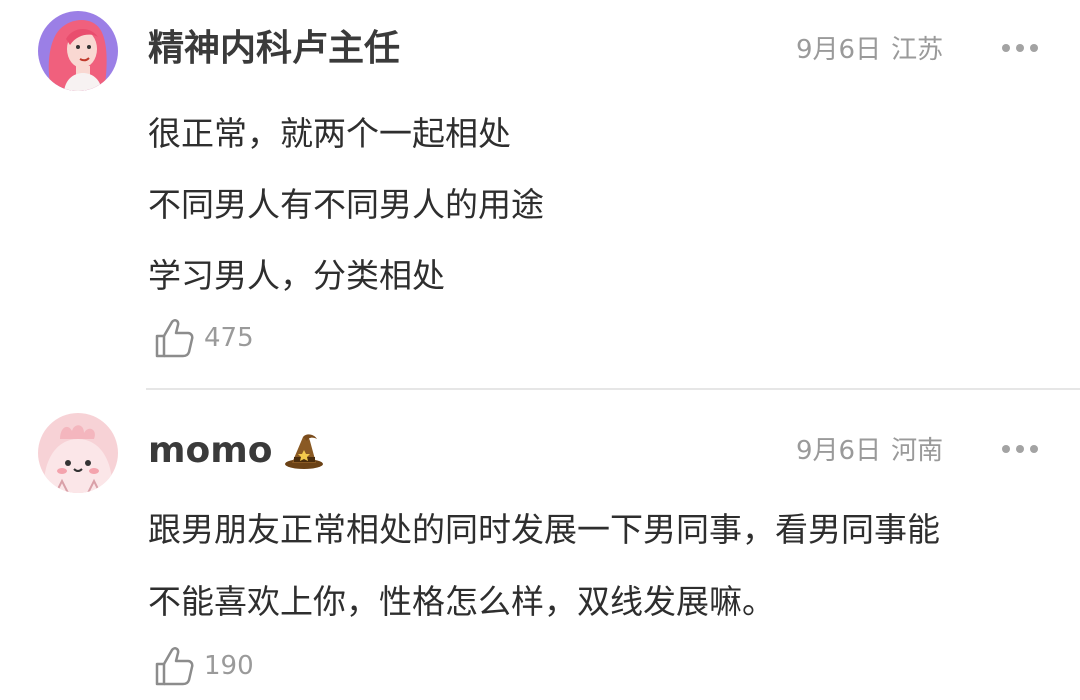 This screenshot has height=700, width=1080. Describe the element at coordinates (296, 275) in the screenshot. I see `comment-line: 学习男人，分类相处` at that location.